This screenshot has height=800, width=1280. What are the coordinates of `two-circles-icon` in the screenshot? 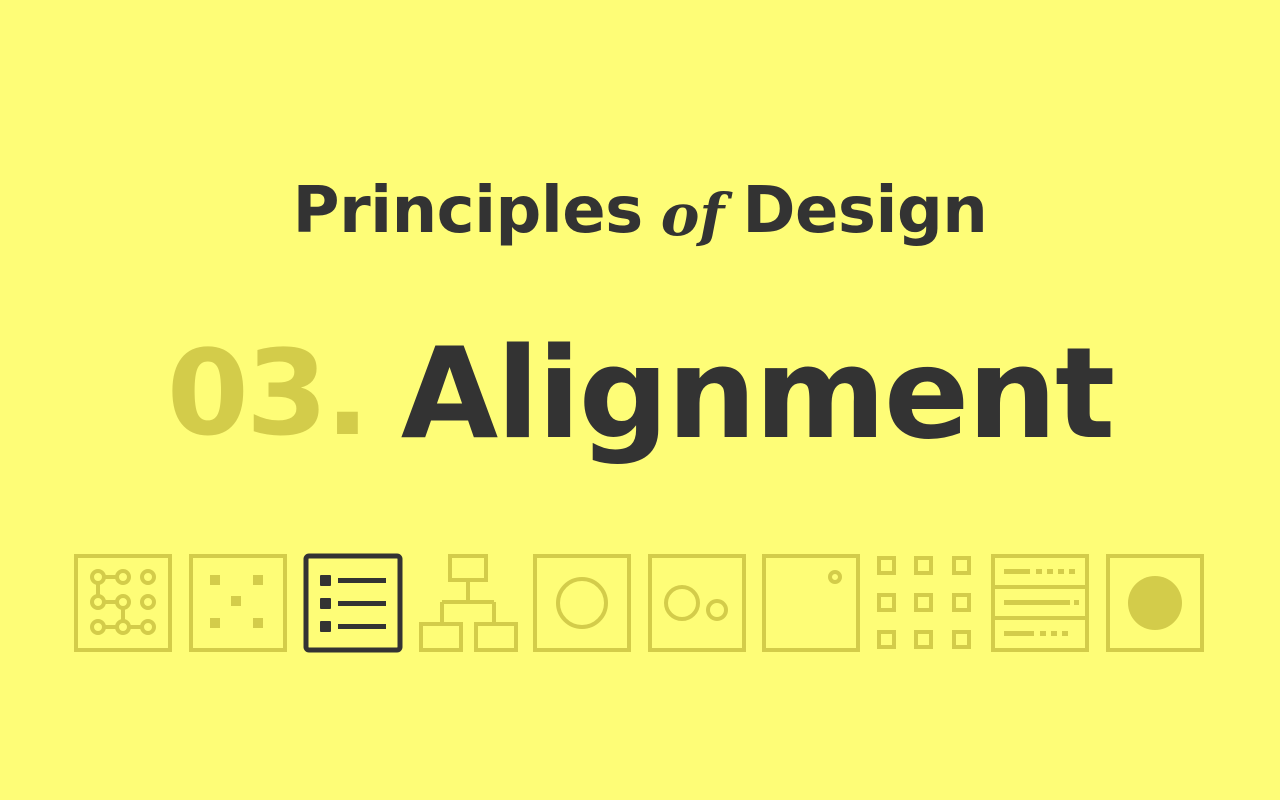 It's located at (697, 603).